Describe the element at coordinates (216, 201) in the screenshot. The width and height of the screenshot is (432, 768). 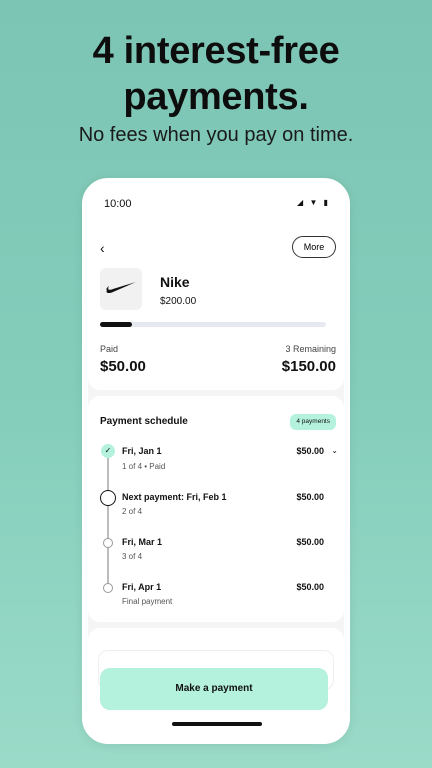
I see `status-bar: 10:00 ◢ ▼ ▮` at that location.